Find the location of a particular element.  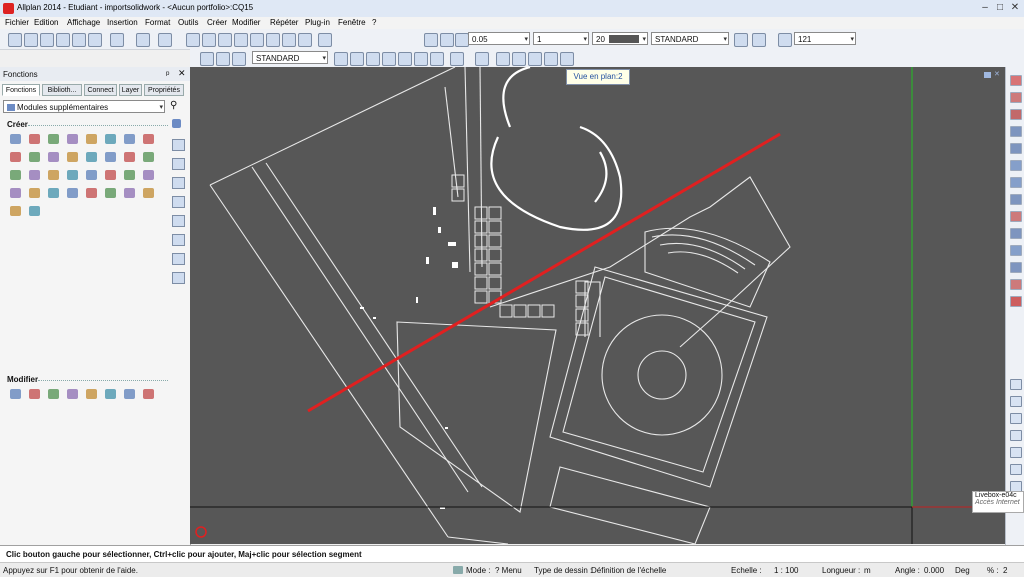

tab-proprietes: Propriétés is located at coordinates (164, 90).